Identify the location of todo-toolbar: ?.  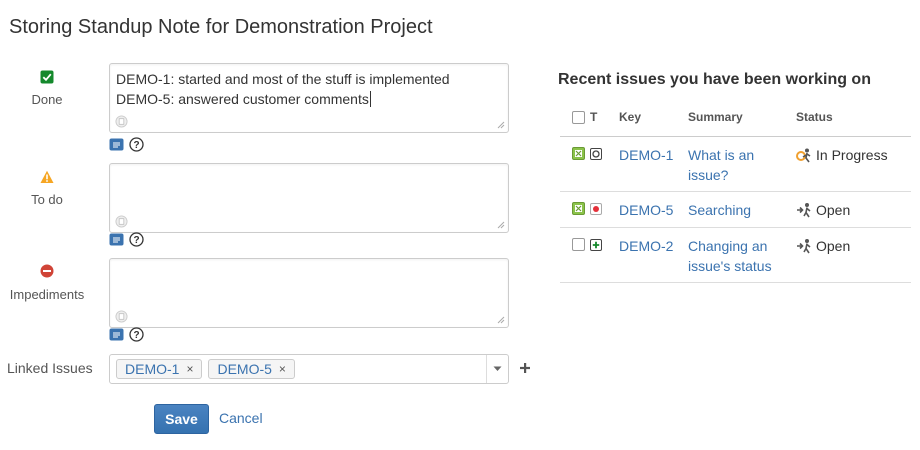
(126, 239).